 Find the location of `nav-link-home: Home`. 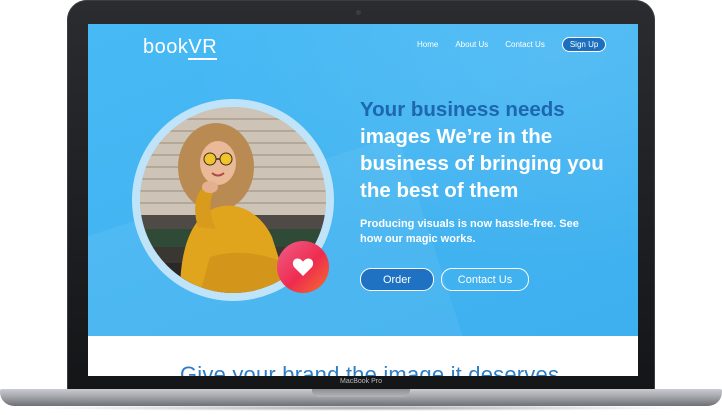

nav-link-home: Home is located at coordinates (427, 44).